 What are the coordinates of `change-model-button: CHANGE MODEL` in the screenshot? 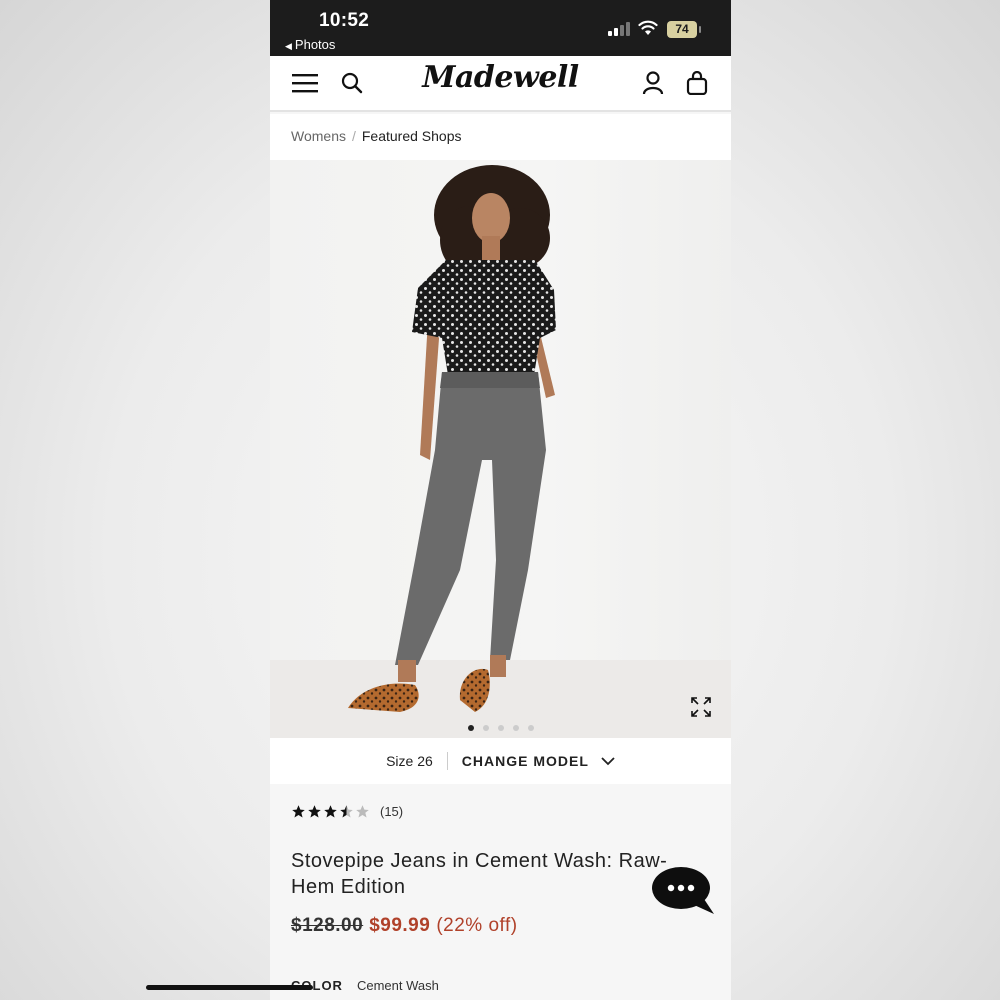 It's located at (525, 761).